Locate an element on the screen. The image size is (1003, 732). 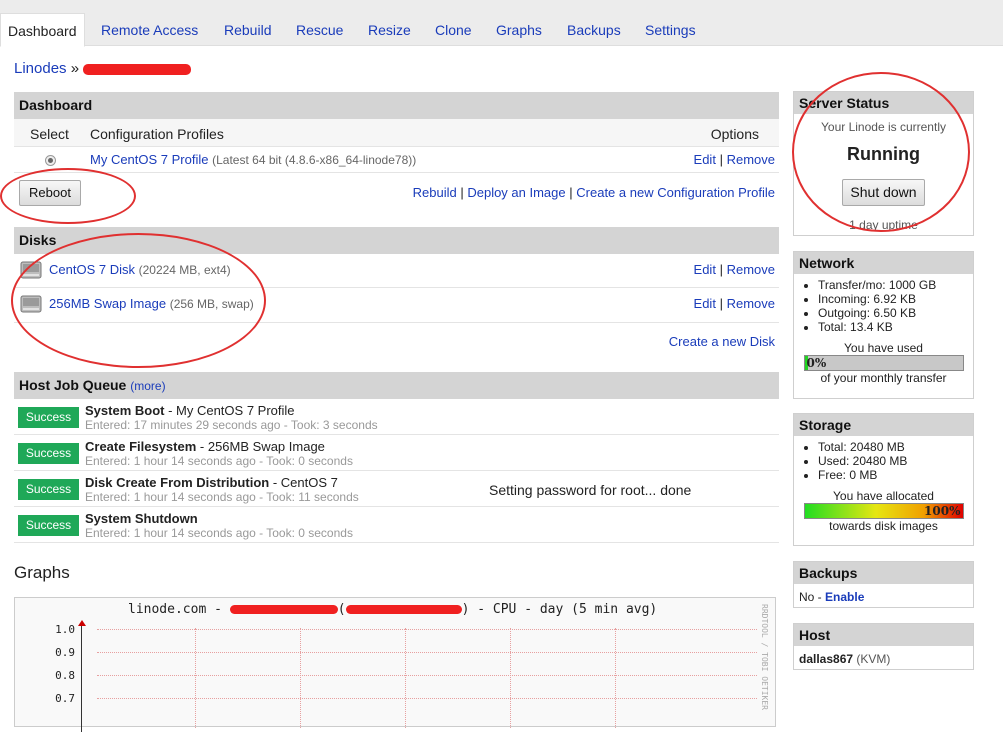
uptime: 1 day uptime is located at coordinates (883, 225).